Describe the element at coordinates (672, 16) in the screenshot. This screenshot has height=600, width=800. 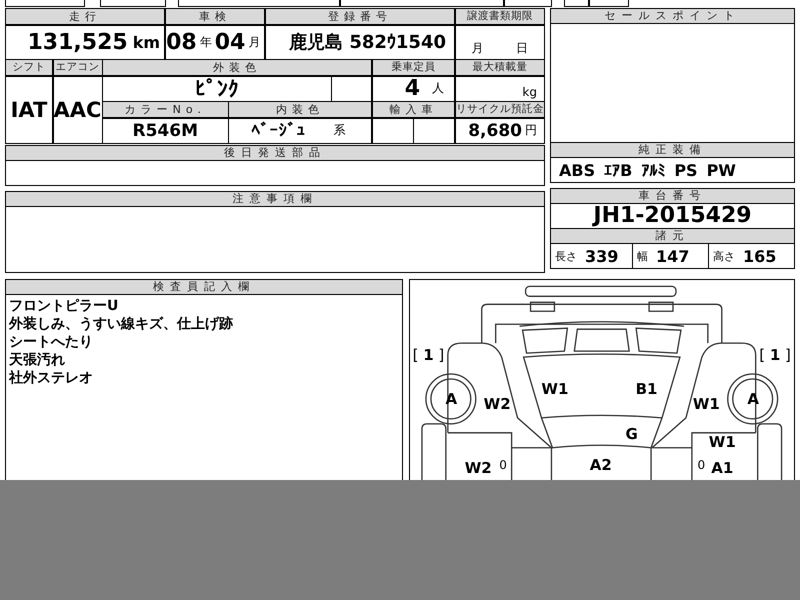
I see `section-header: セールスポイント` at that location.